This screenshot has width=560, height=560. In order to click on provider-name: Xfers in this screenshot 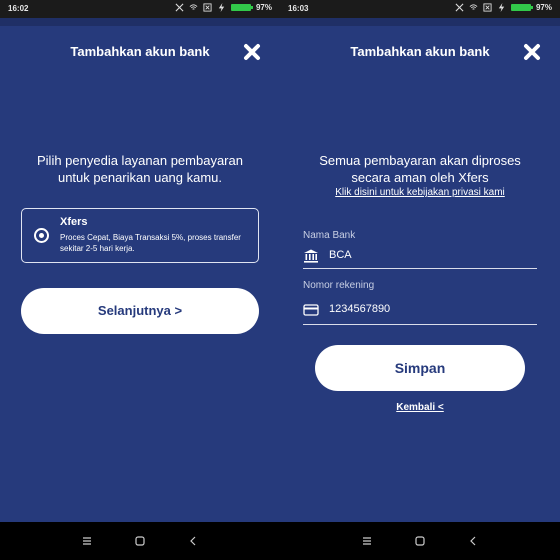, I will do `click(74, 222)`.